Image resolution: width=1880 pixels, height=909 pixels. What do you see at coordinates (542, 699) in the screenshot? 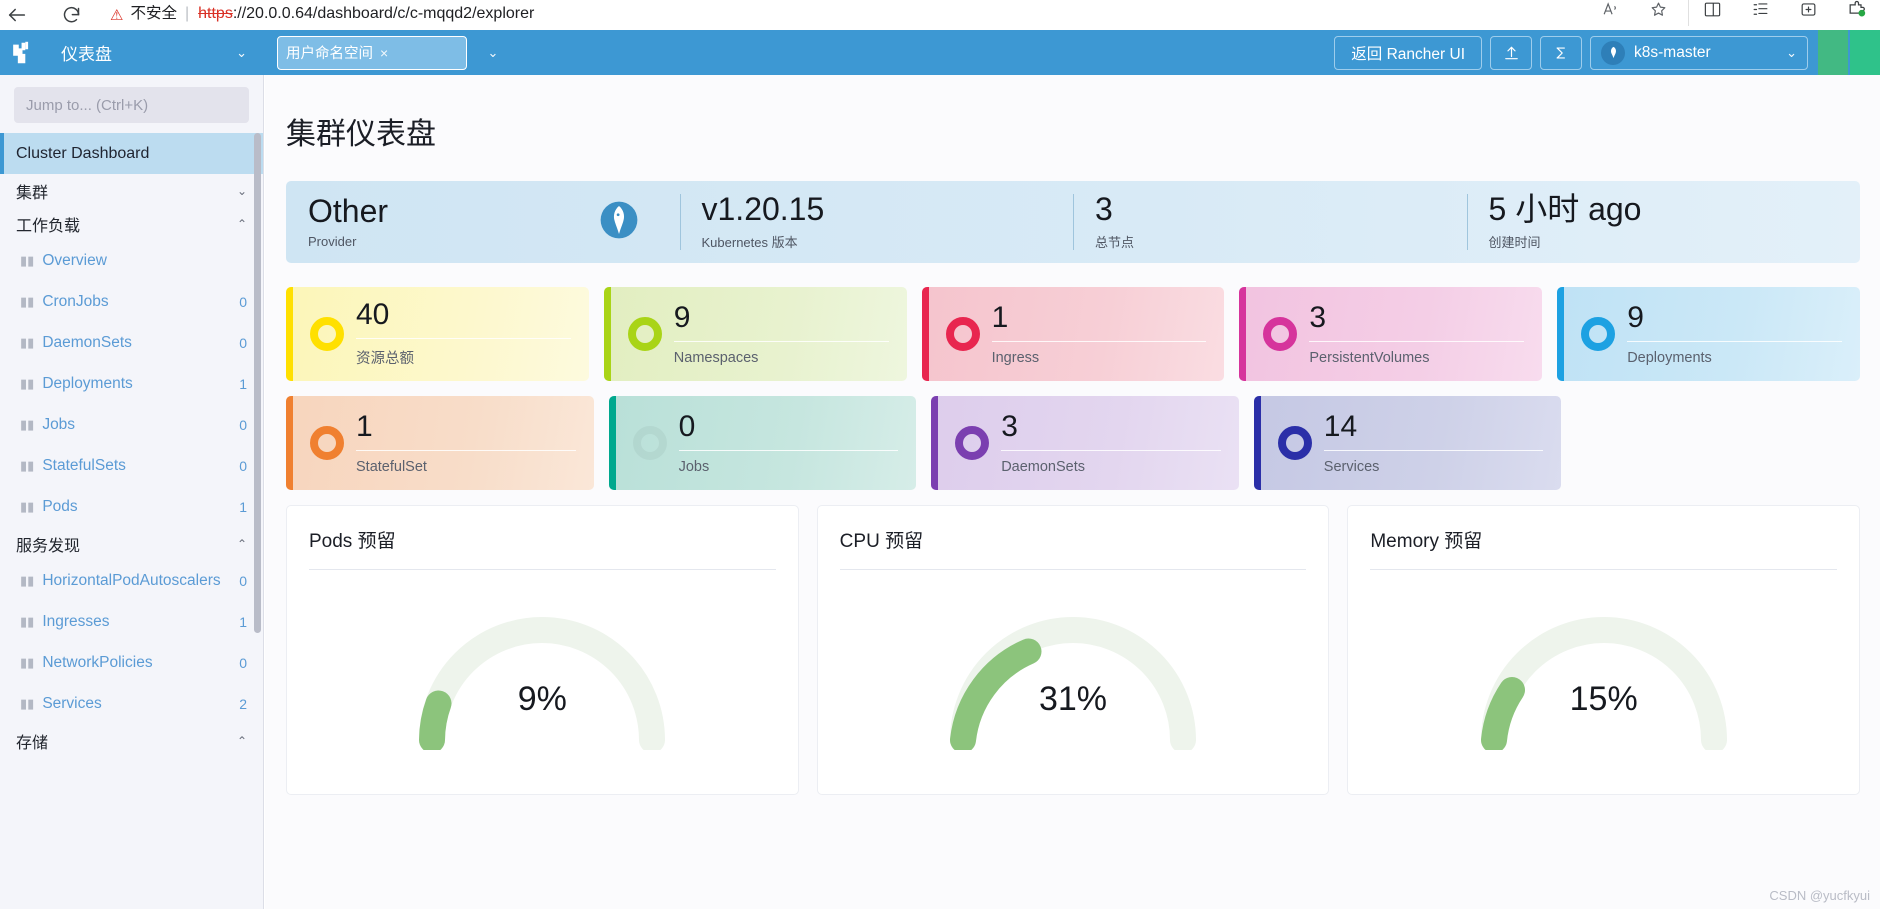
I see `gauge-percent: 9%` at bounding box center [542, 699].